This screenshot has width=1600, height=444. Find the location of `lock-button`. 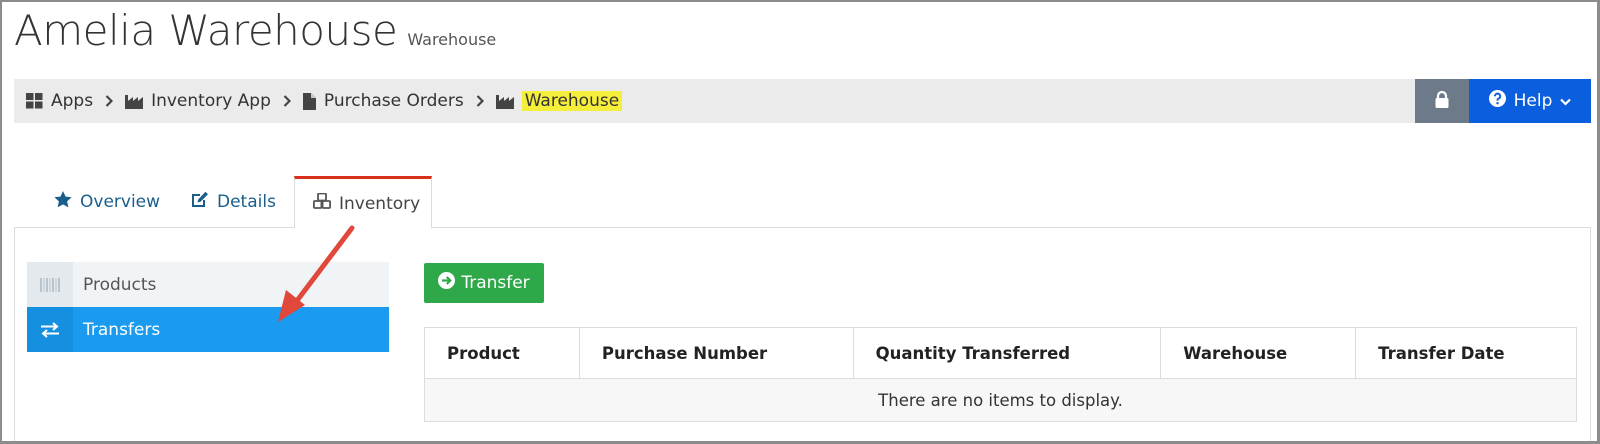

lock-button is located at coordinates (1442, 101).